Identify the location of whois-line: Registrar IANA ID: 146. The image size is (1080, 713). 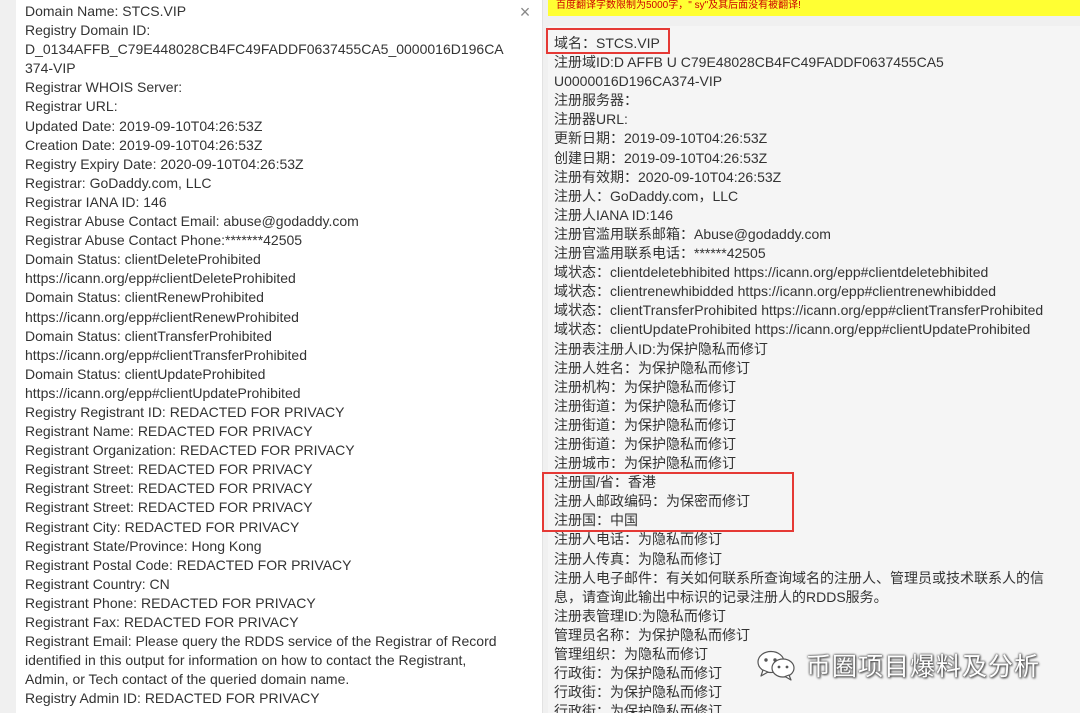
(96, 201).